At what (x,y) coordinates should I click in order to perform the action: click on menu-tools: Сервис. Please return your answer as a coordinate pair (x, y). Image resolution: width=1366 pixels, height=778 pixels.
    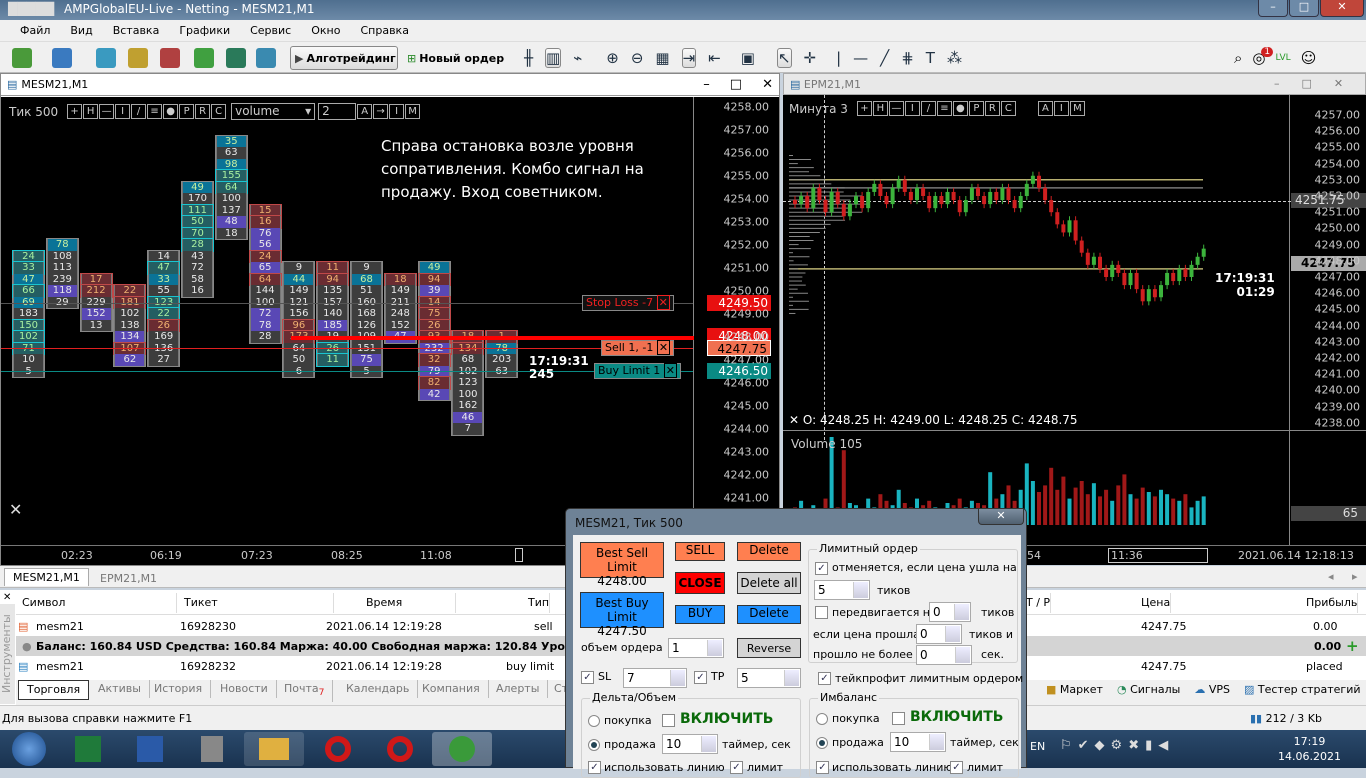
    Looking at the image, I should click on (270, 30).